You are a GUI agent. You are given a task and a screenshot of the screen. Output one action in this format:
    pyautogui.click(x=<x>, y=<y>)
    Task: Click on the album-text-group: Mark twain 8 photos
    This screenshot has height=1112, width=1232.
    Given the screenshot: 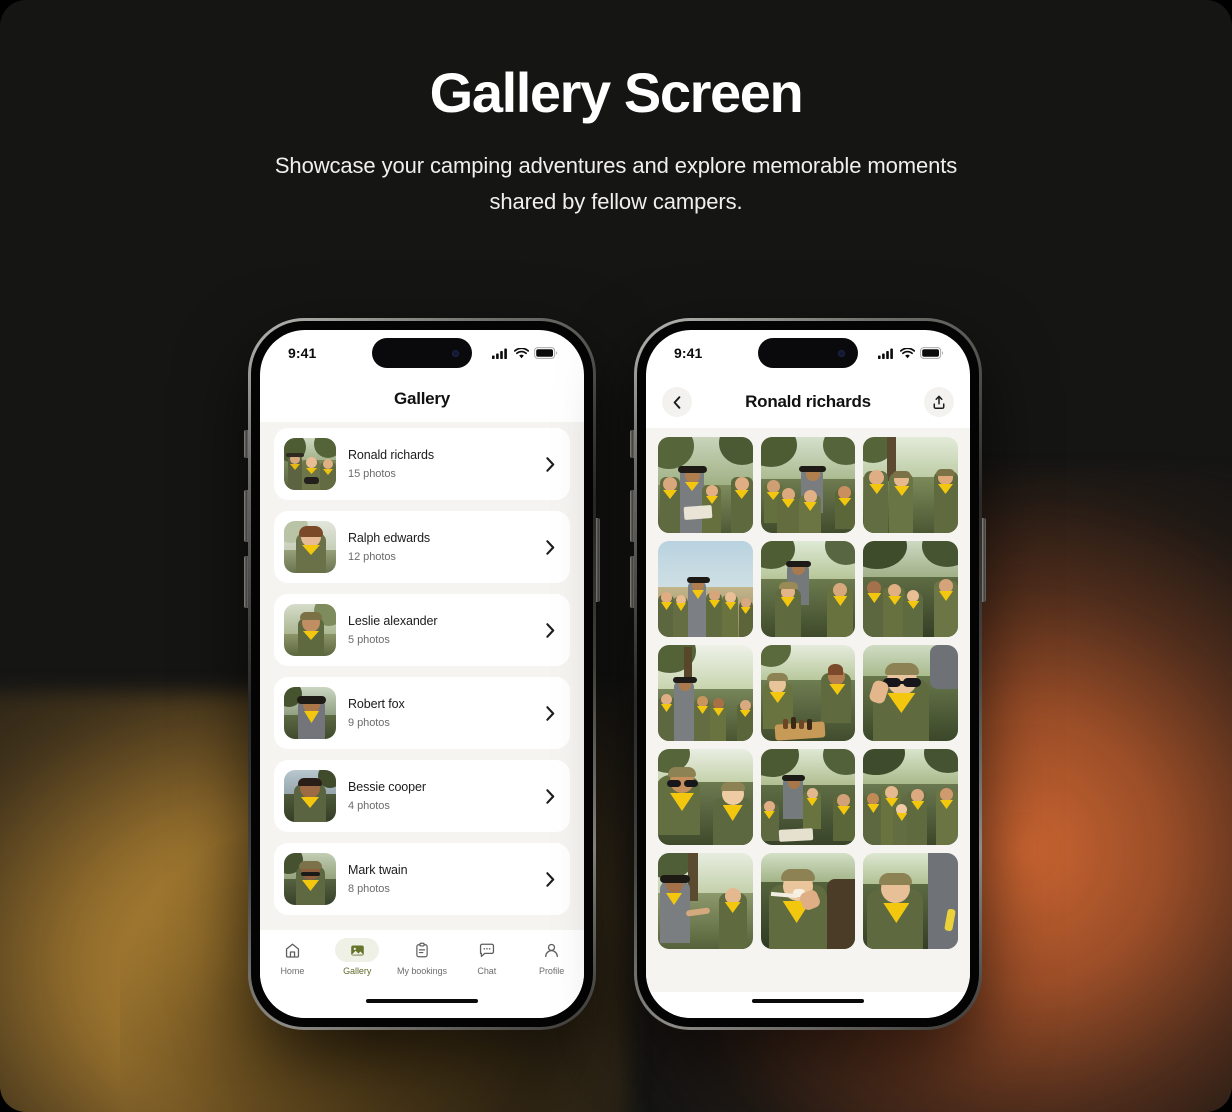 What is the action you would take?
    pyautogui.click(x=439, y=879)
    